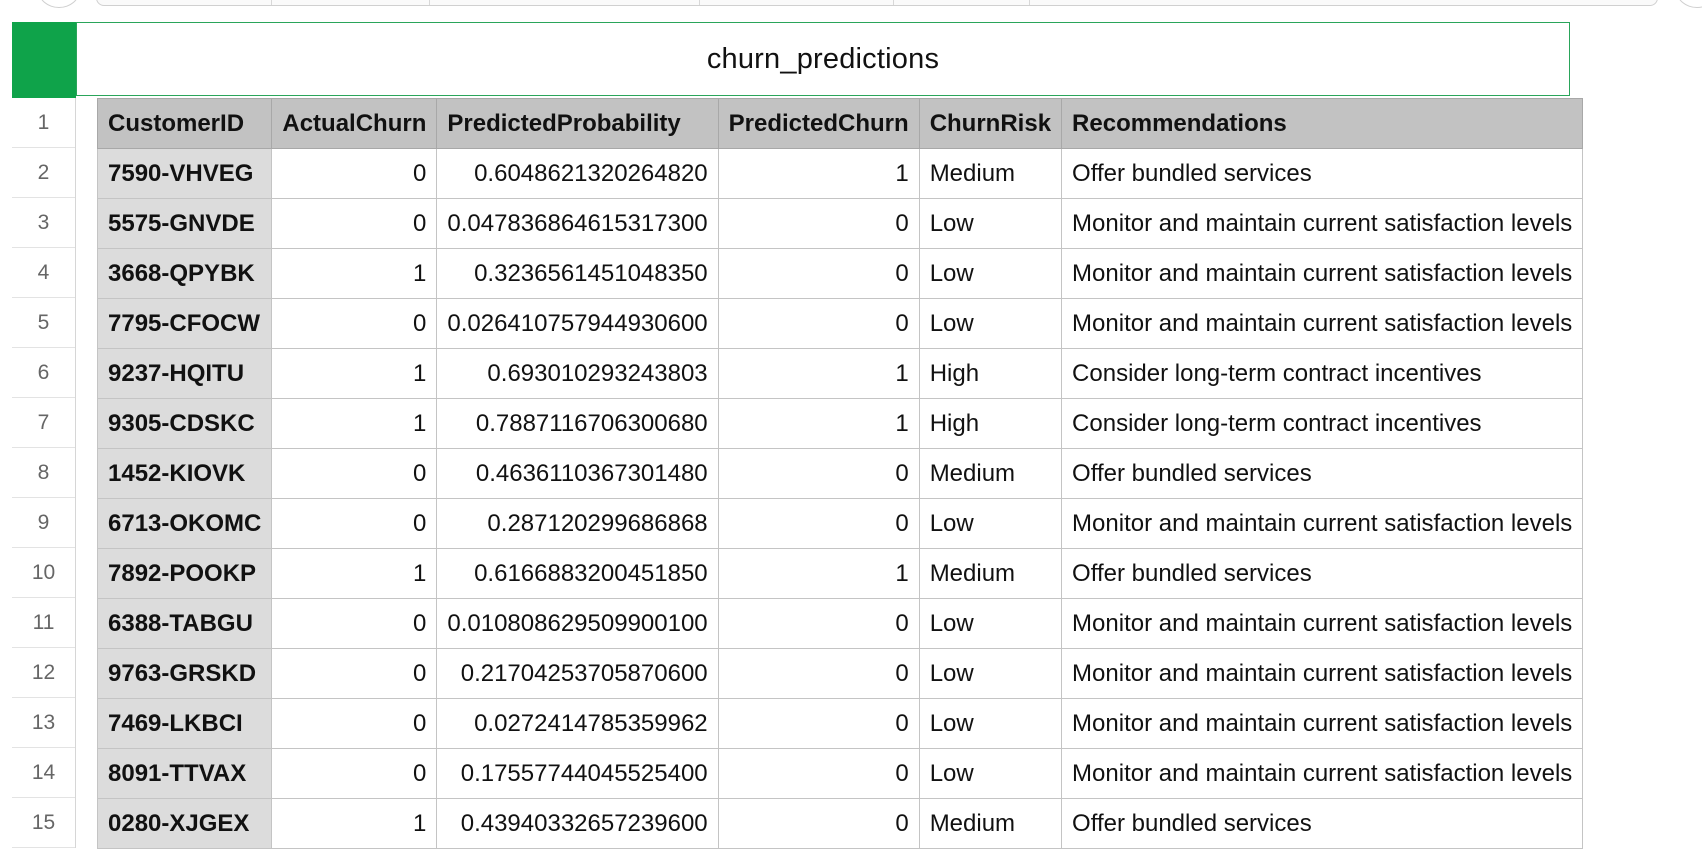 Image resolution: width=1702 pixels, height=852 pixels. Describe the element at coordinates (184, 573) in the screenshot. I see `cell-customer-id: 7892-POOKP` at that location.